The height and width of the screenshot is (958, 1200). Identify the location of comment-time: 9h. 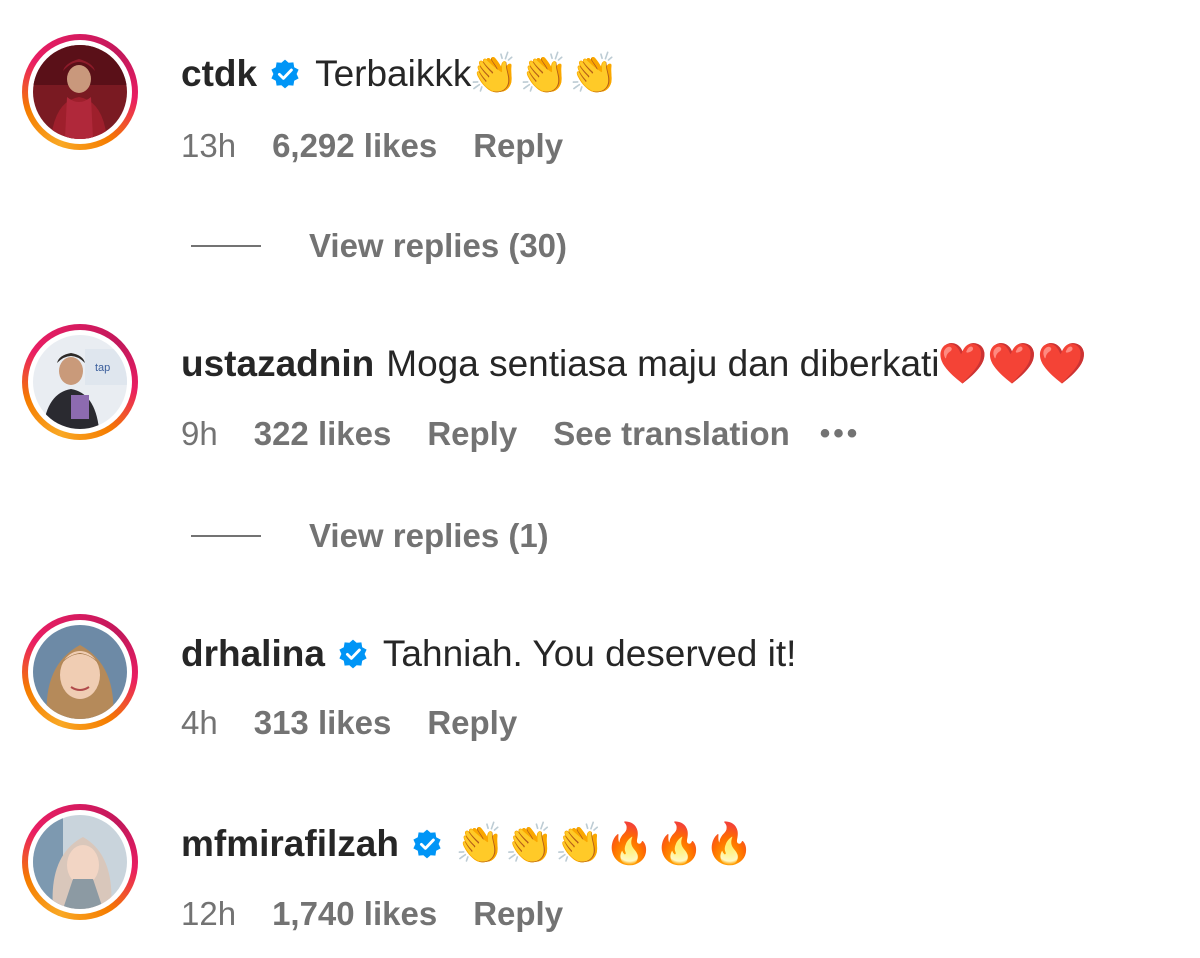
(199, 434).